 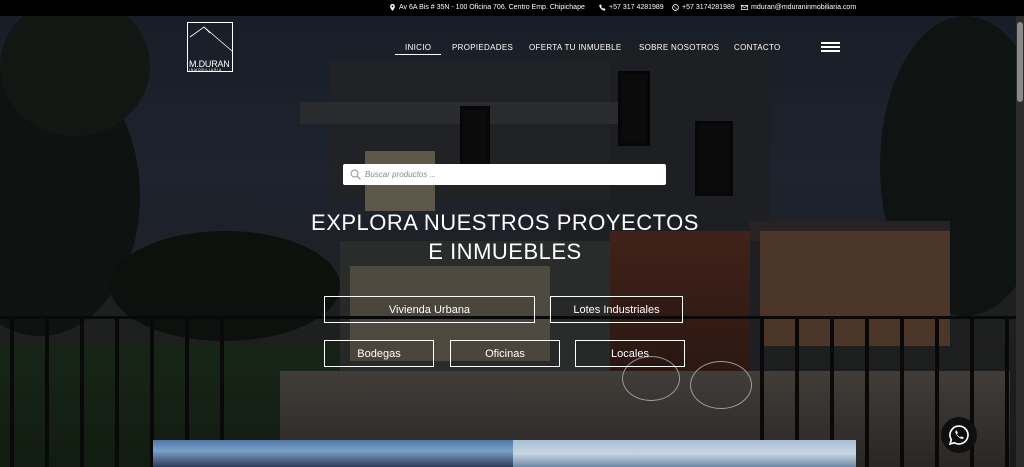 I want to click on email-info: mduran@mduraninmobiliaria.com, so click(x=798, y=7).